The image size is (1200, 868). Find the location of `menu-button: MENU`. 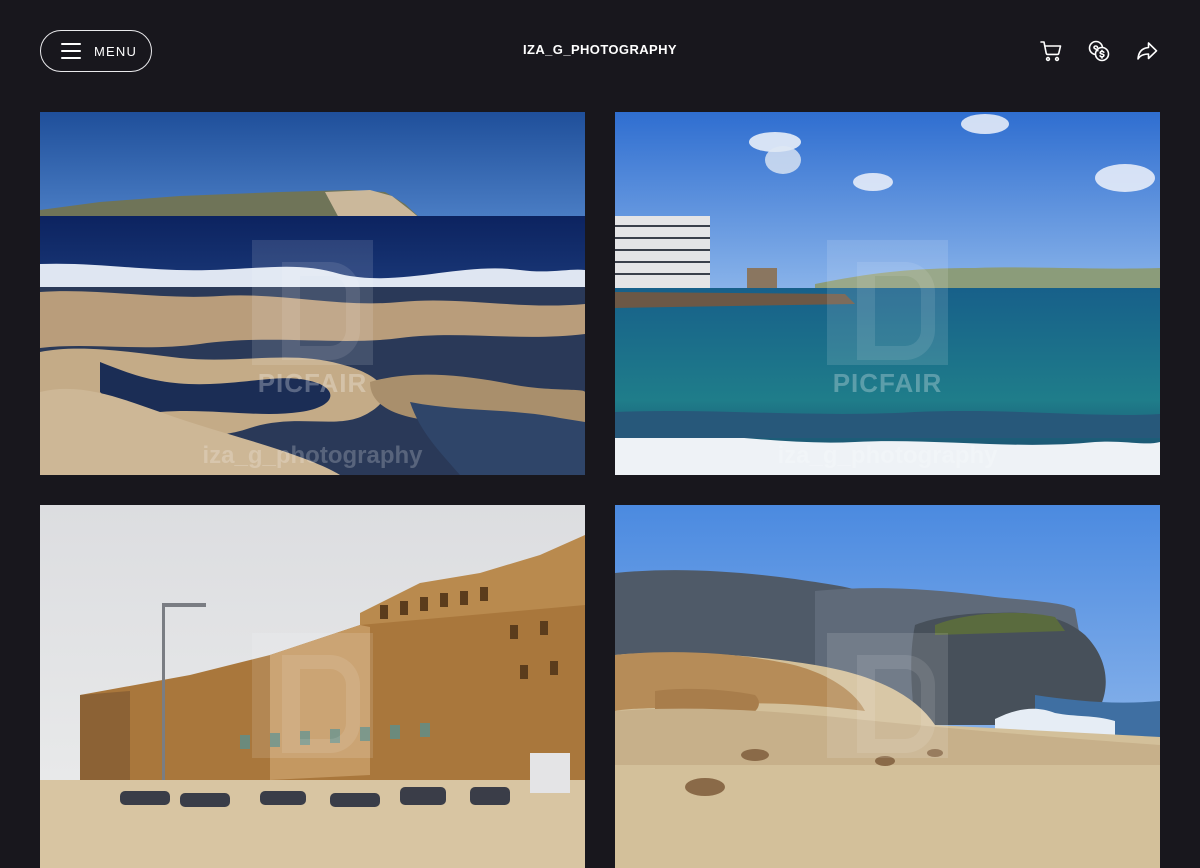

menu-button: MENU is located at coordinates (96, 51).